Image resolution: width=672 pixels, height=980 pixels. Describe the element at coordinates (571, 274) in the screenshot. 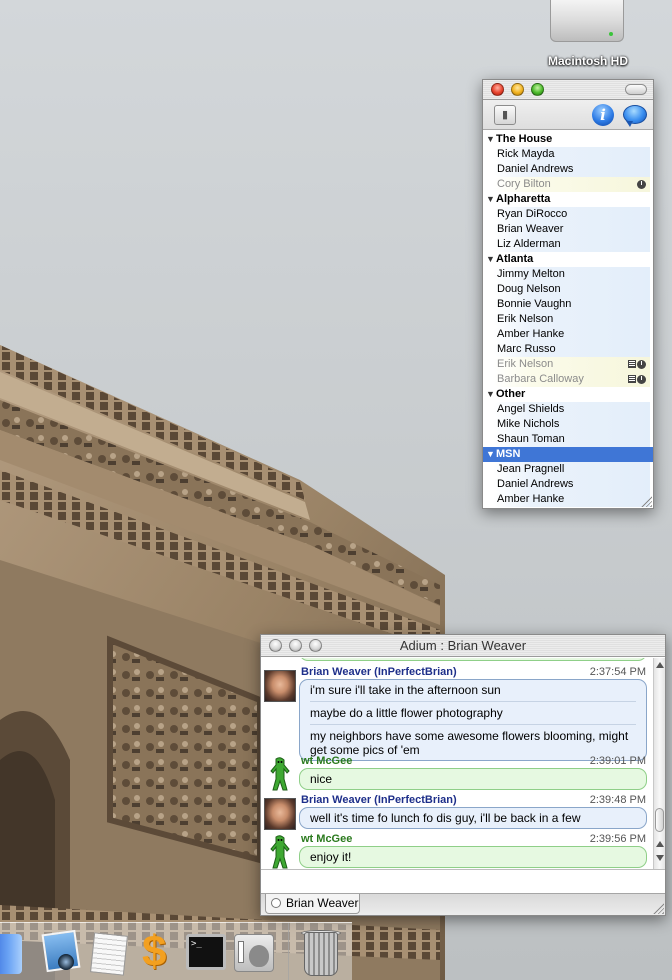

I see `contact-row: Jimmy Melton` at that location.